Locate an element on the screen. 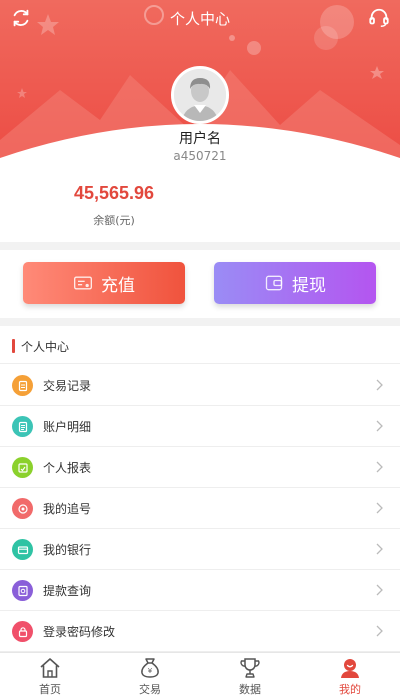  menu-item-label: 我的银行 is located at coordinates (67, 550).